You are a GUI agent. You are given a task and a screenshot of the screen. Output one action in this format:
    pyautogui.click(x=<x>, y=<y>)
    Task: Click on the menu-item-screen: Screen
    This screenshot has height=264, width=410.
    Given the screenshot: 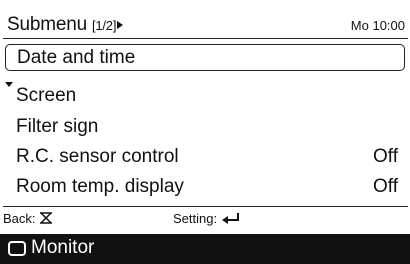 What is the action you would take?
    pyautogui.click(x=211, y=96)
    